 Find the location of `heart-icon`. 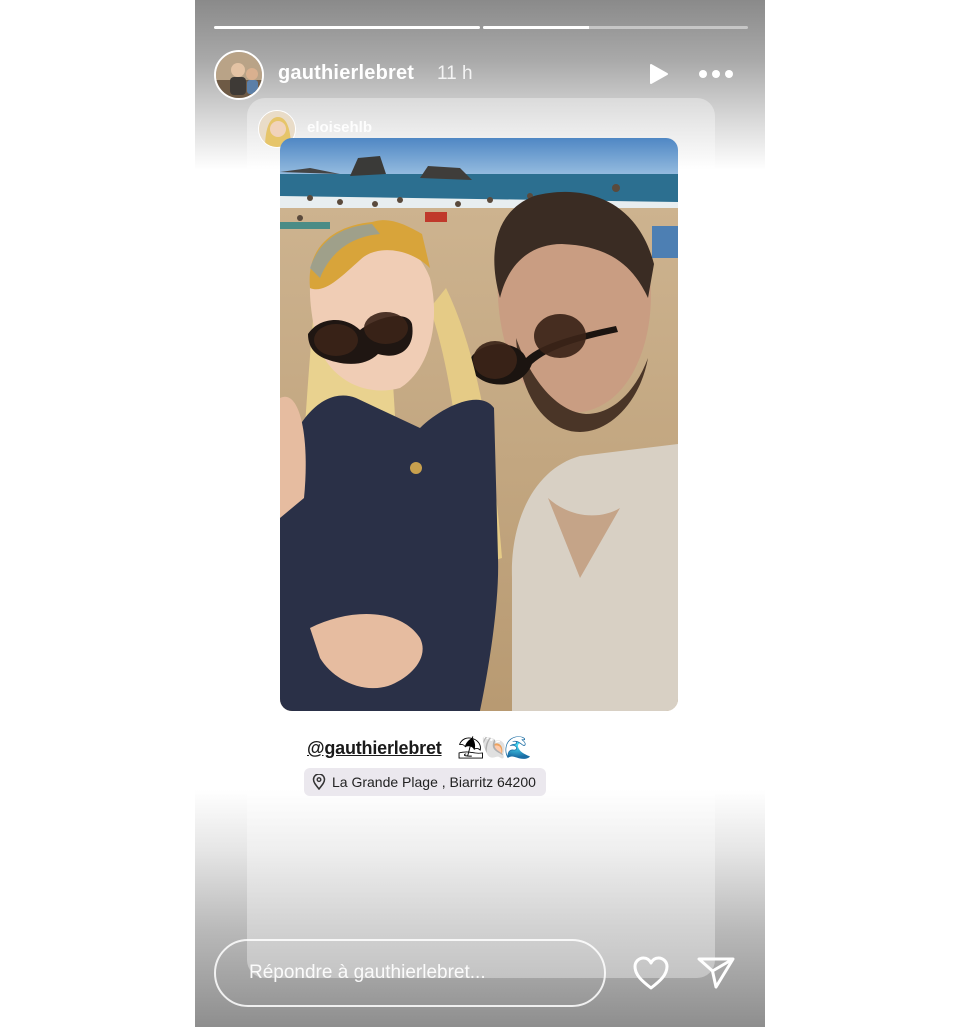

heart-icon is located at coordinates (651, 973).